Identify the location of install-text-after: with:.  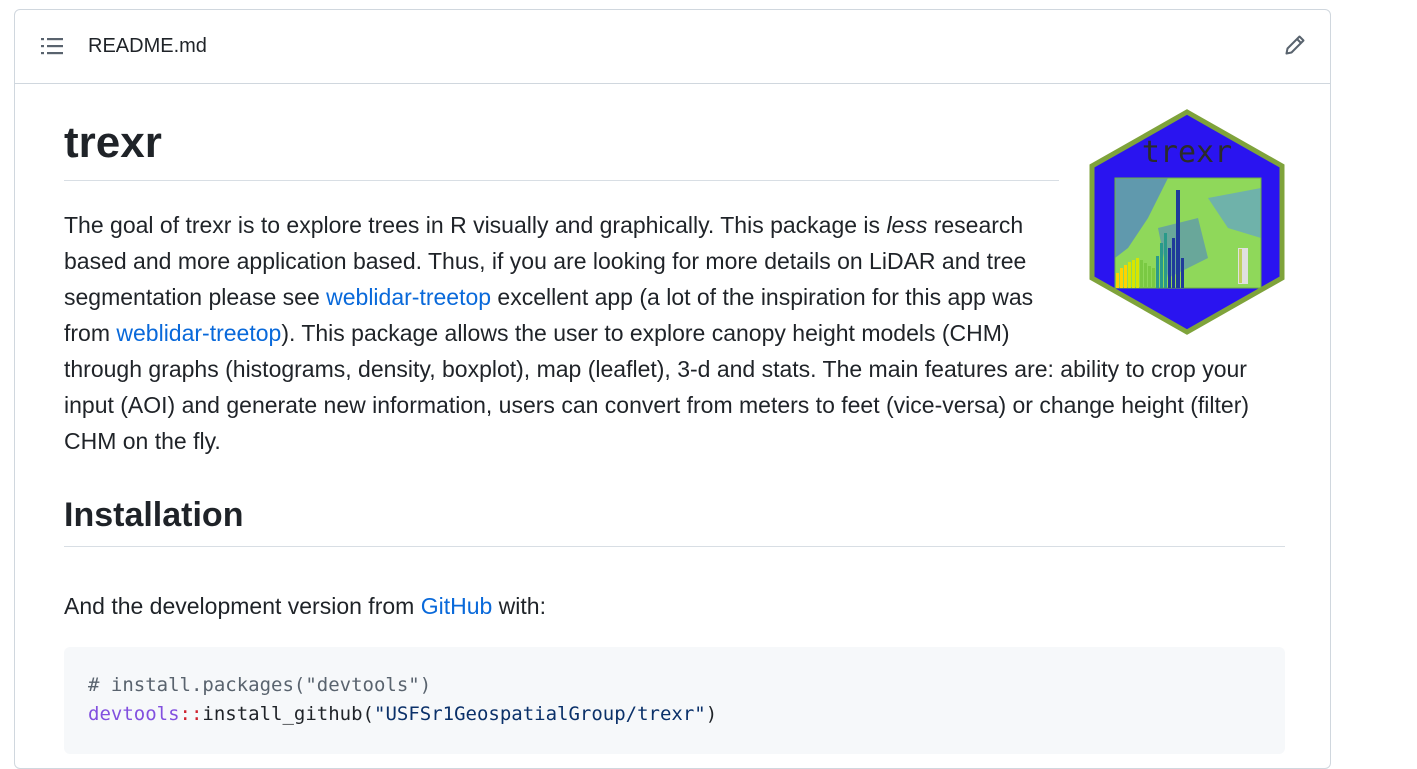
(519, 606).